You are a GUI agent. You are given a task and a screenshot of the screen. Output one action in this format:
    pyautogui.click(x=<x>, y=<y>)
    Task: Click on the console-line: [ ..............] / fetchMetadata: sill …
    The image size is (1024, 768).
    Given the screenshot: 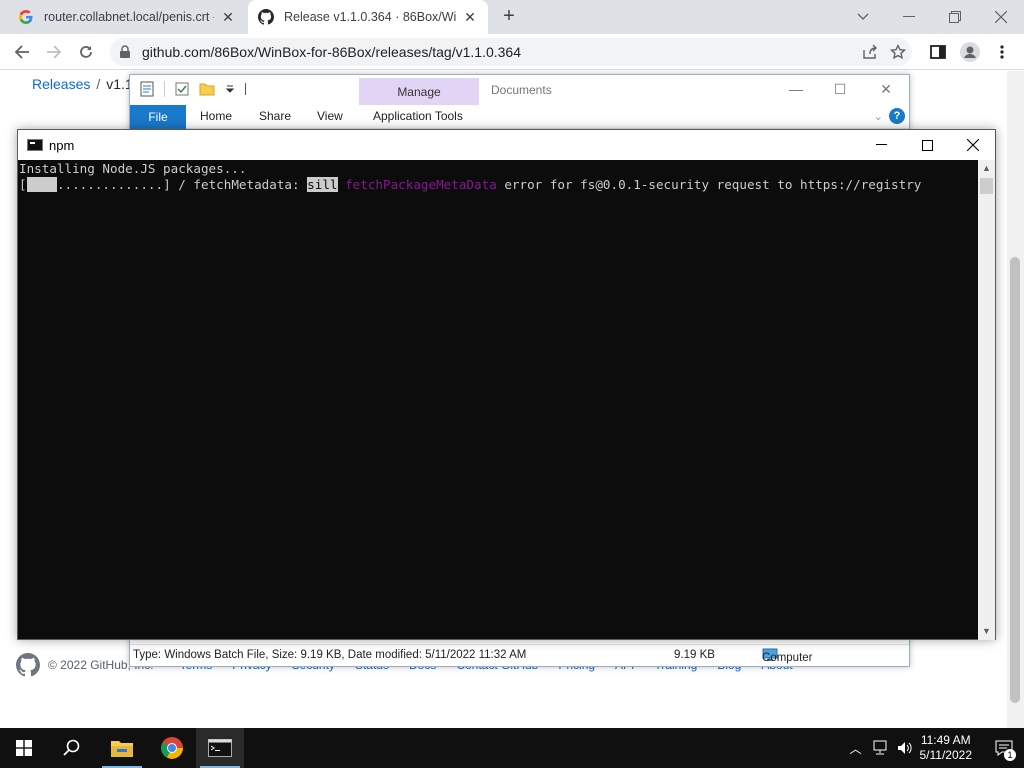 What is the action you would take?
    pyautogui.click(x=499, y=185)
    